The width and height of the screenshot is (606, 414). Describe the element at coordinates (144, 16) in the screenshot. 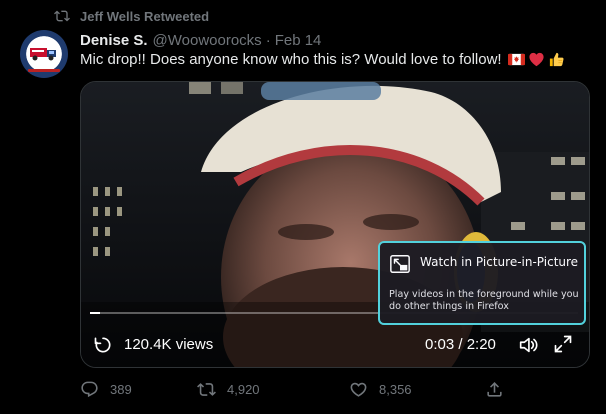

I see `retweet-label: Jeff Wells Retweeted` at that location.